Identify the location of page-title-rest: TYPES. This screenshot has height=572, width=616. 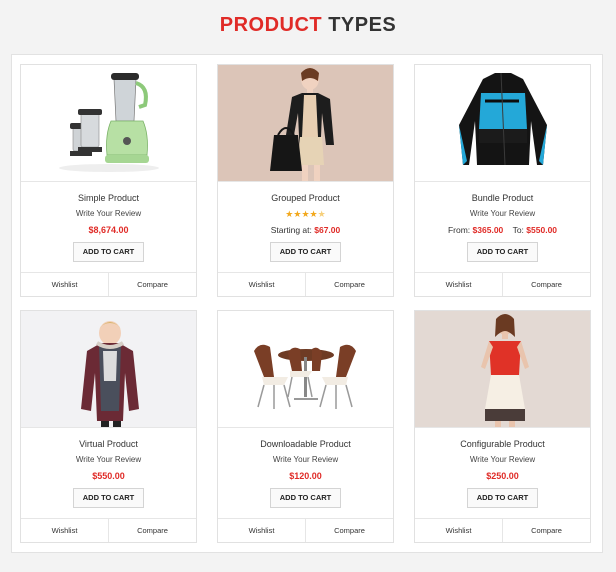
(362, 25).